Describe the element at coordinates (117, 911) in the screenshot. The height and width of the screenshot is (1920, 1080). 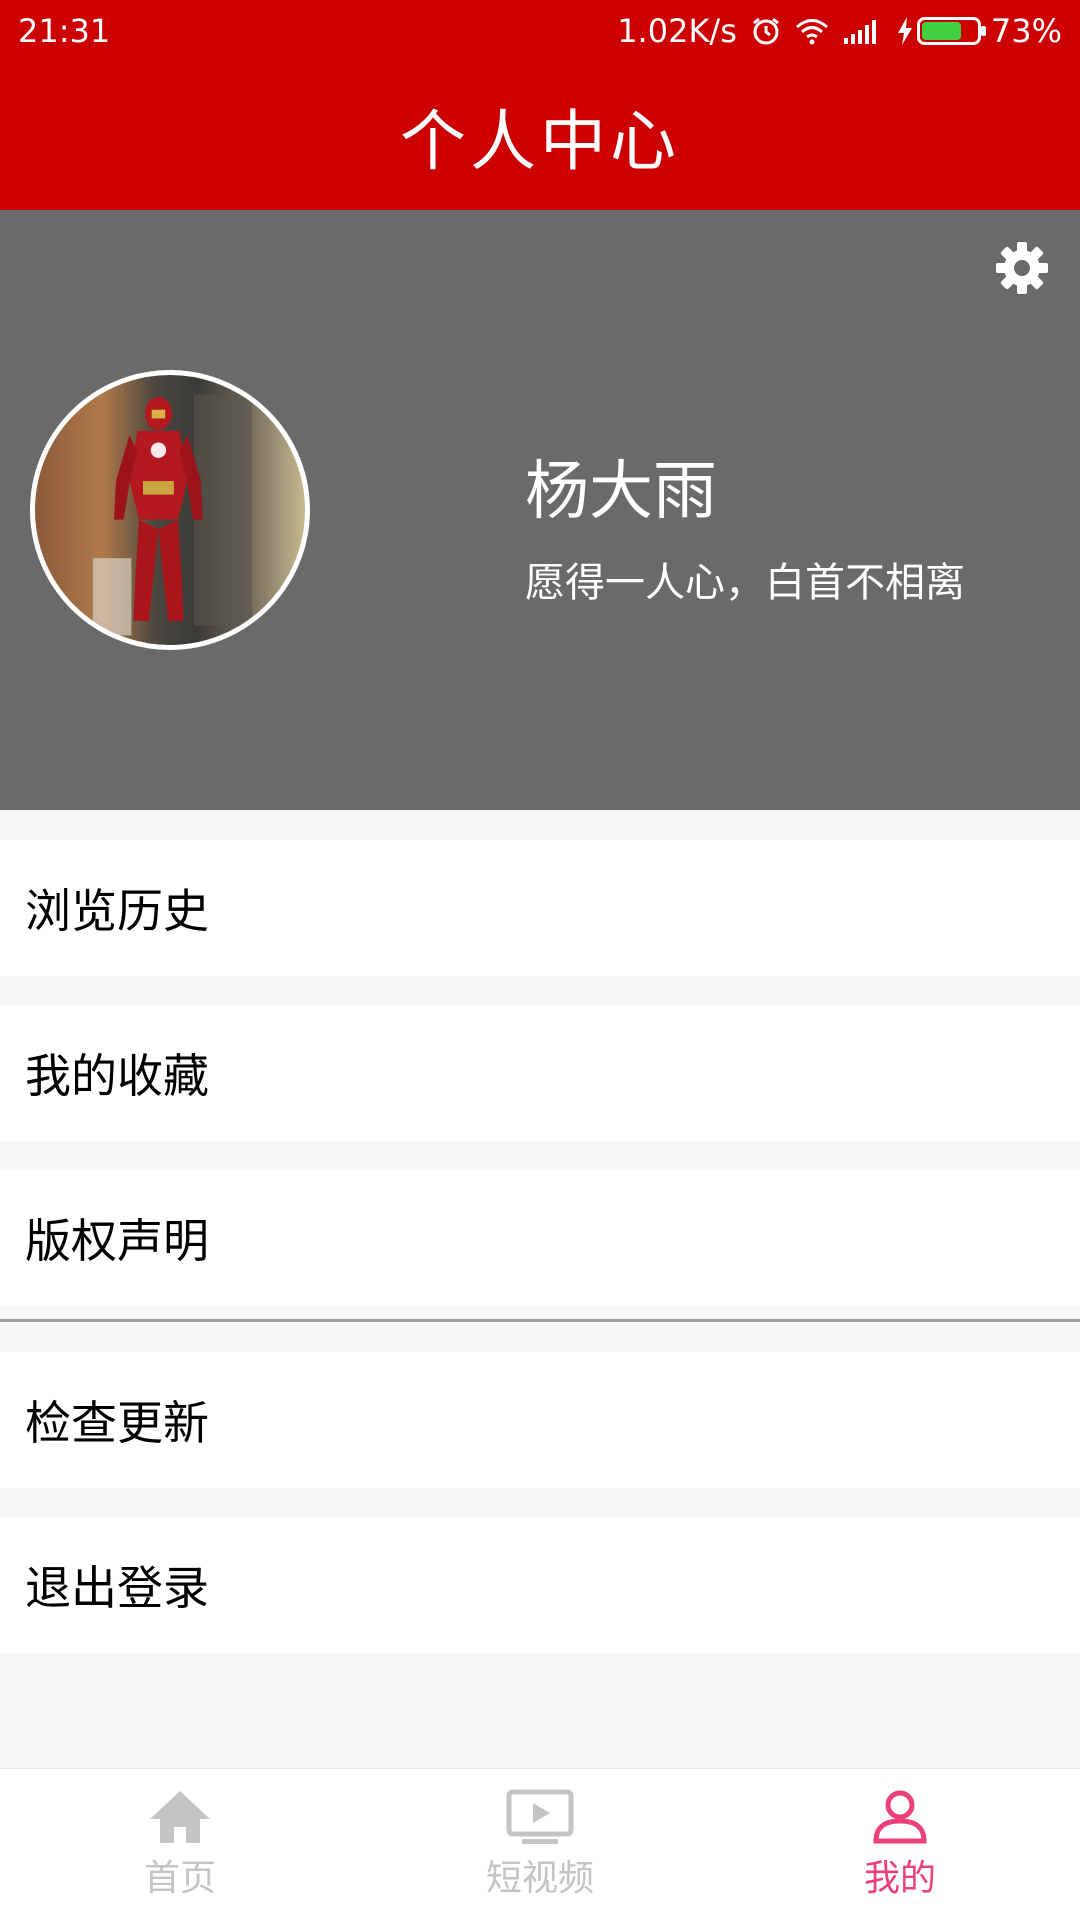
I see `menu-item-label: 浏览历史` at that location.